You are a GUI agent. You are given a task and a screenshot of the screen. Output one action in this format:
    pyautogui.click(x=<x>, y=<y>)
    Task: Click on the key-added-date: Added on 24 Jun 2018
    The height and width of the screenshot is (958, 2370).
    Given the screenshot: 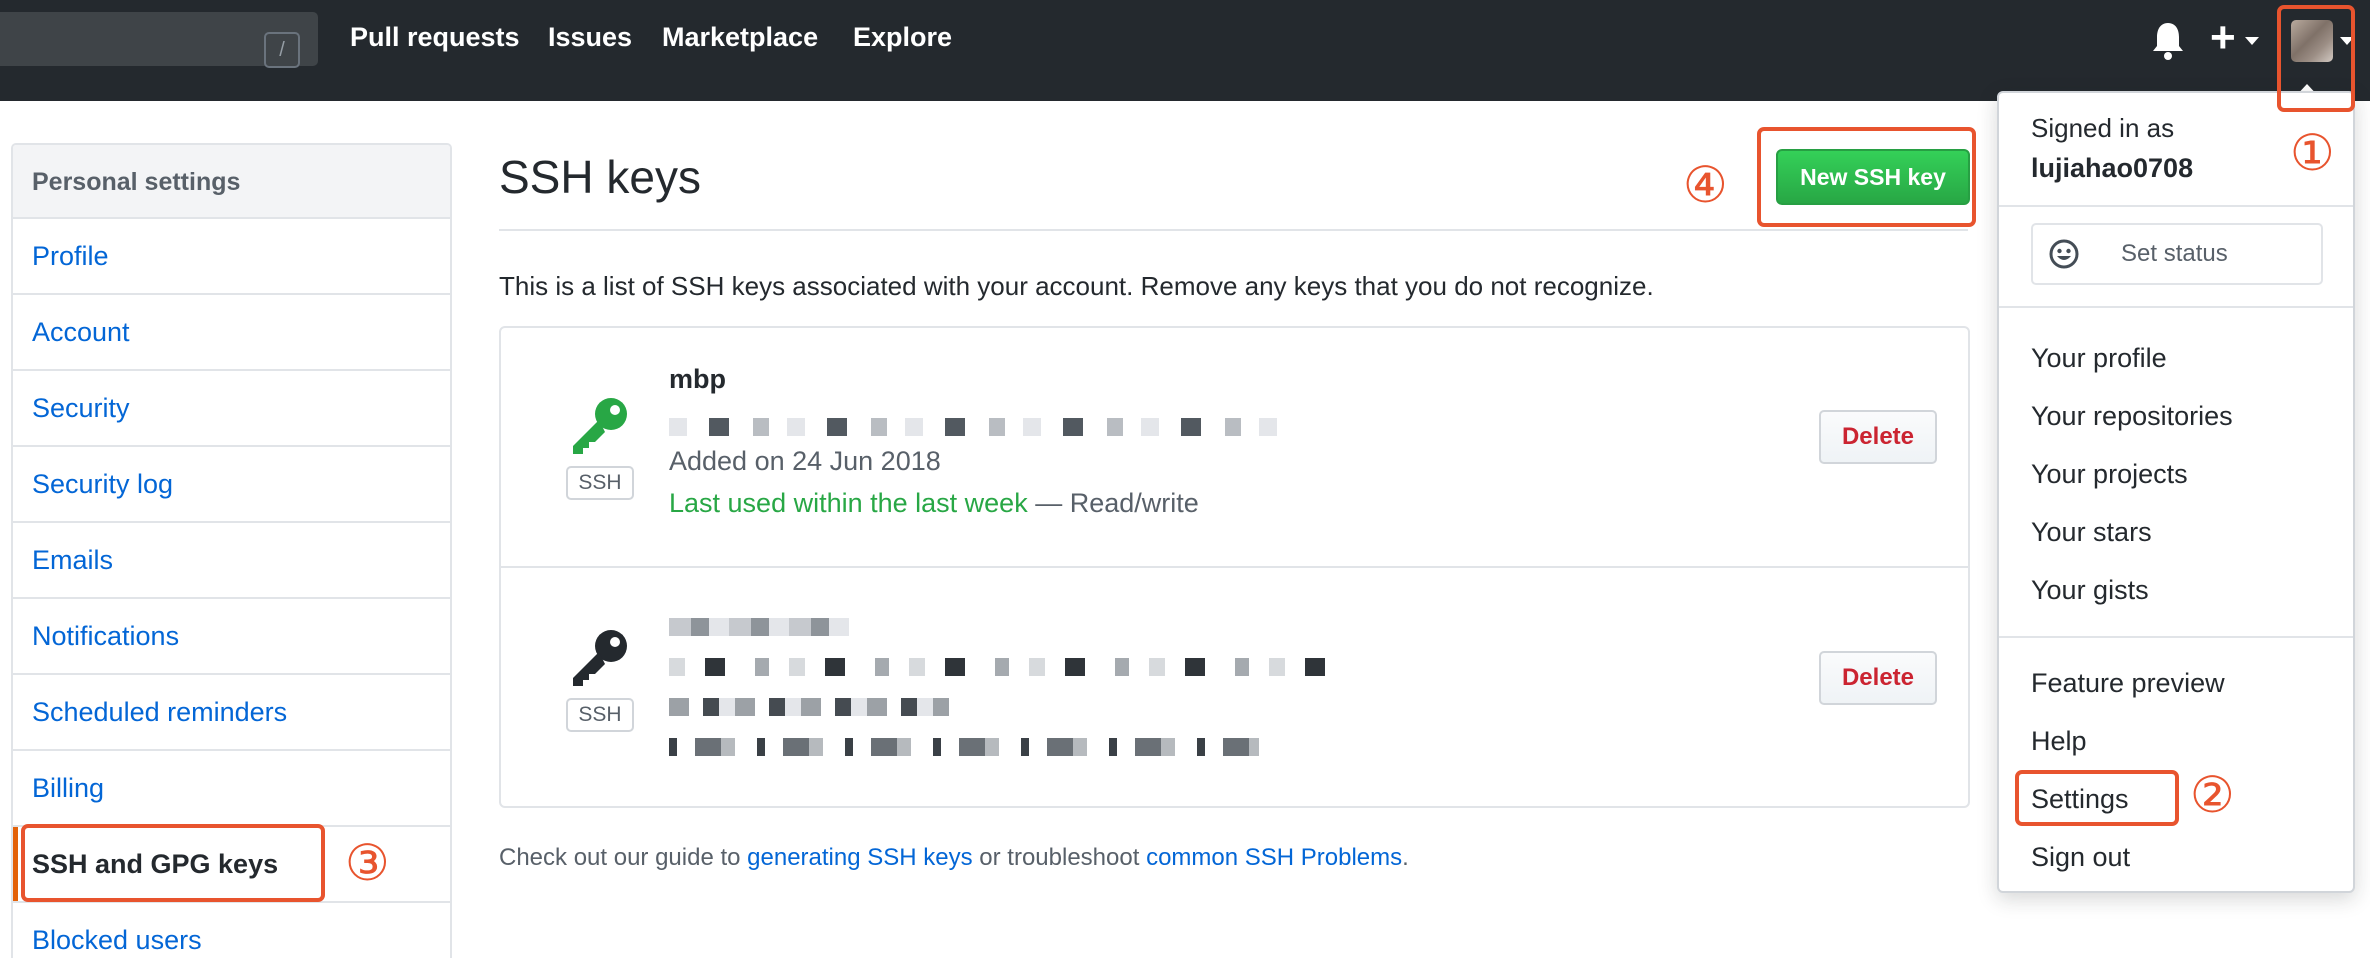 What is the action you would take?
    pyautogui.click(x=805, y=461)
    